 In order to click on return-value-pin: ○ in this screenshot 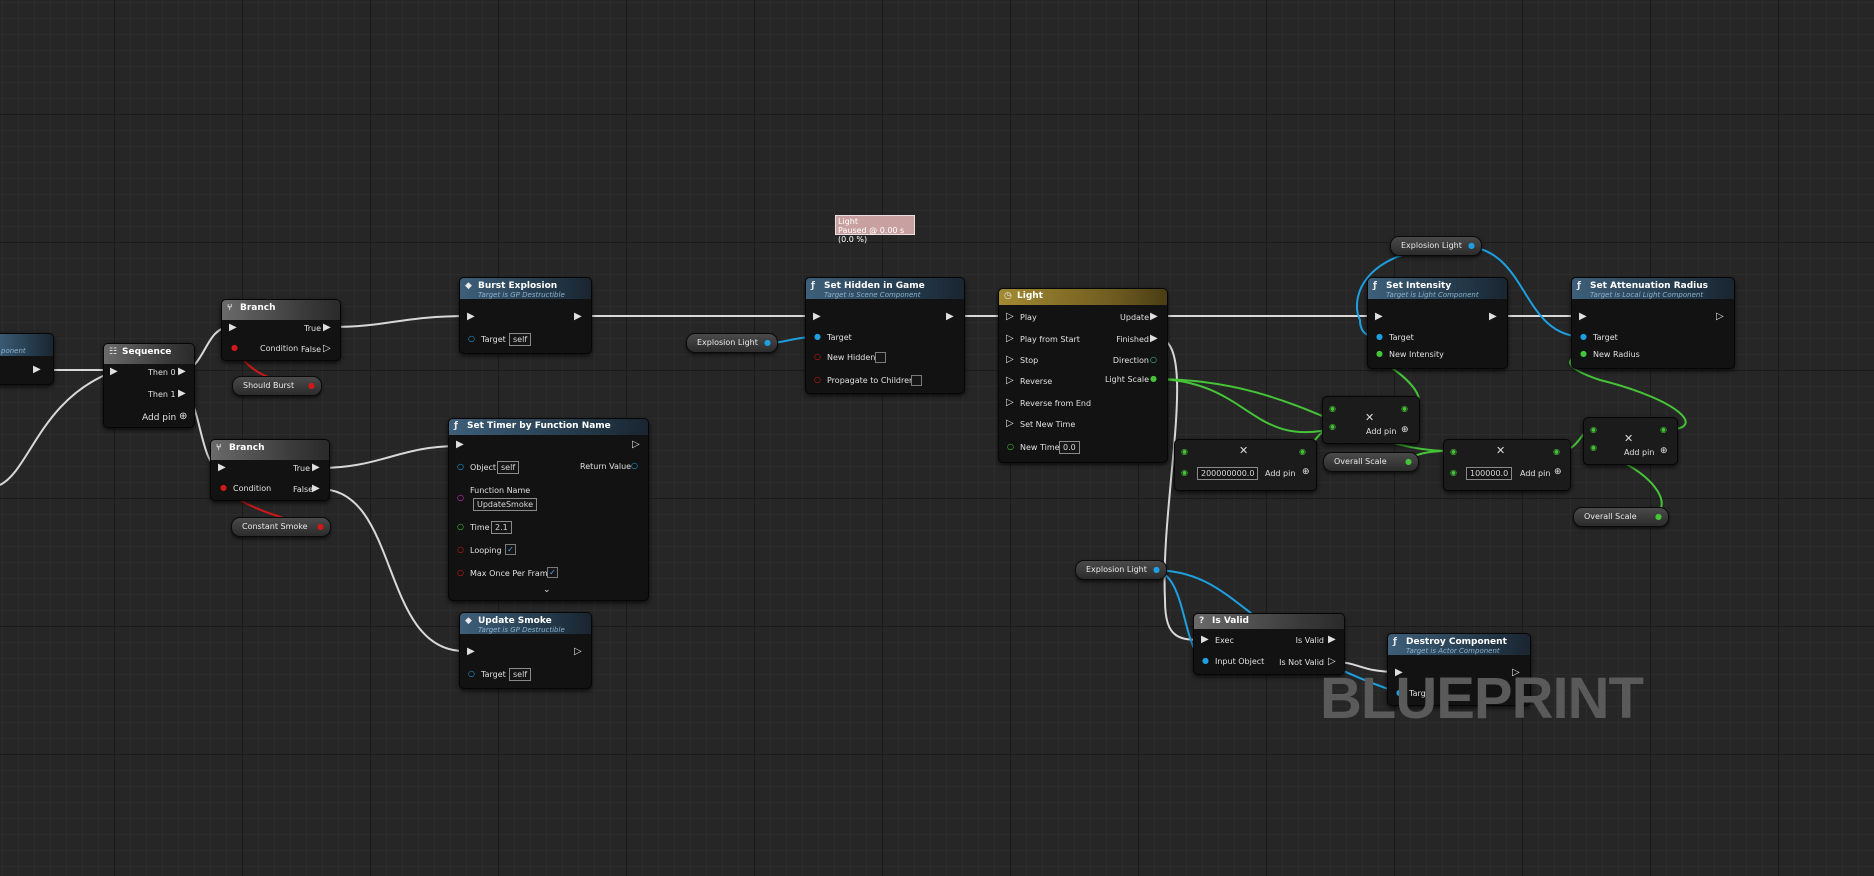, I will do `click(634, 465)`.